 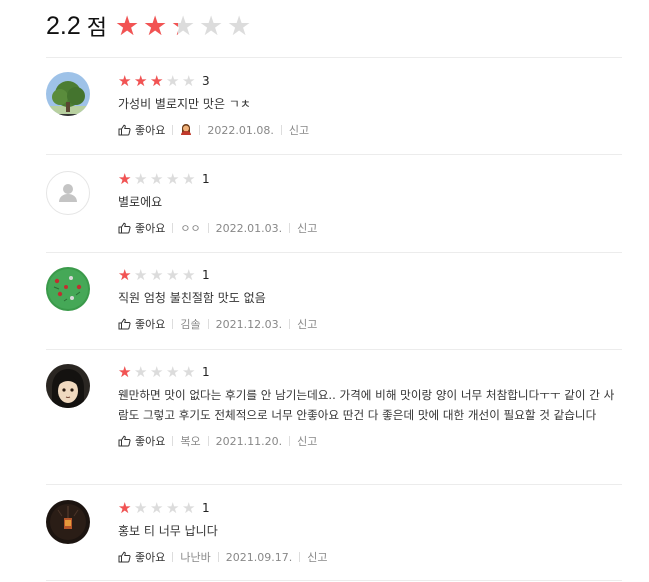 What do you see at coordinates (370, 130) in the screenshot?
I see `review-meta: 좋아요 2022.01.08. 신고` at bounding box center [370, 130].